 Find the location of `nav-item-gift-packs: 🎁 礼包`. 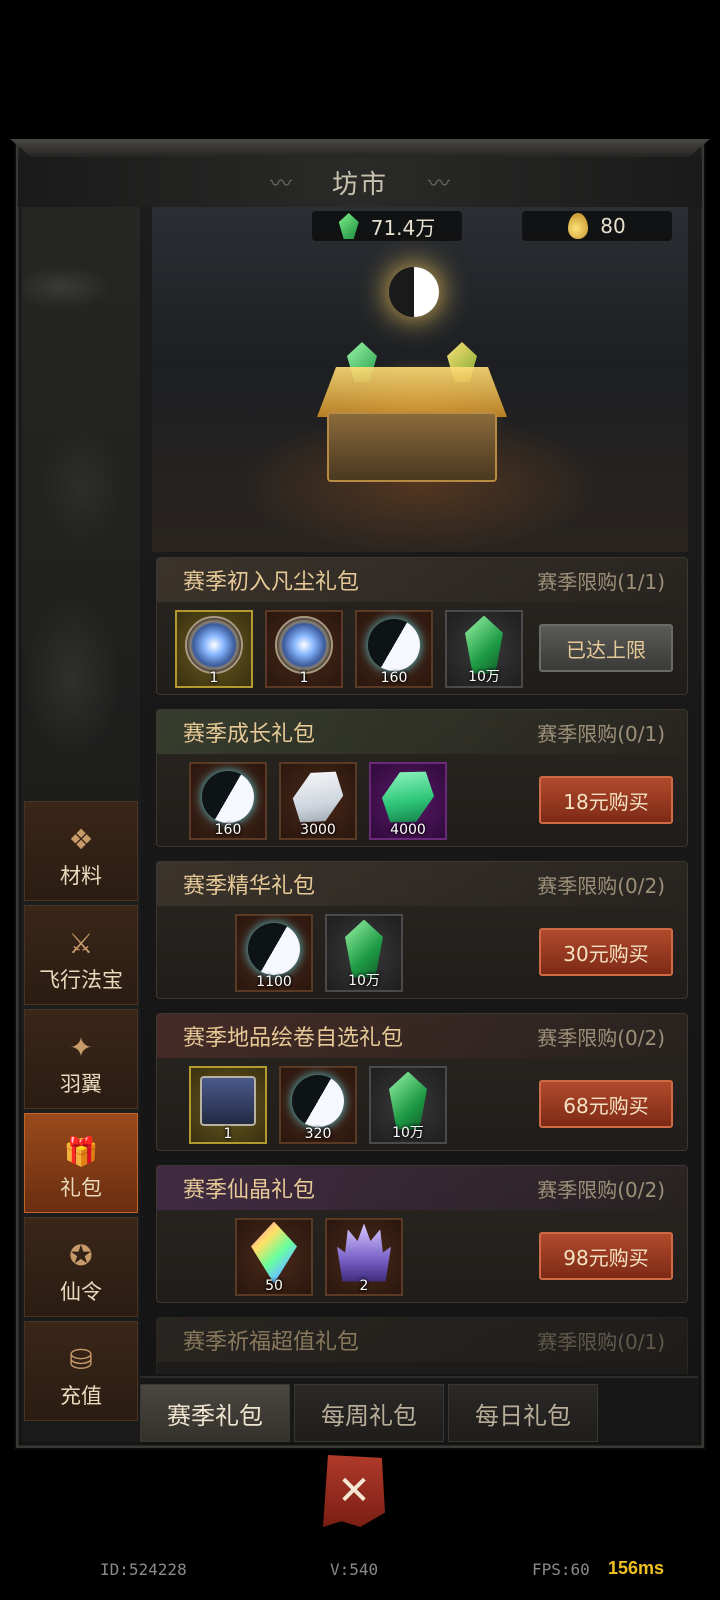

nav-item-gift-packs: 🎁 礼包 is located at coordinates (81, 1163).